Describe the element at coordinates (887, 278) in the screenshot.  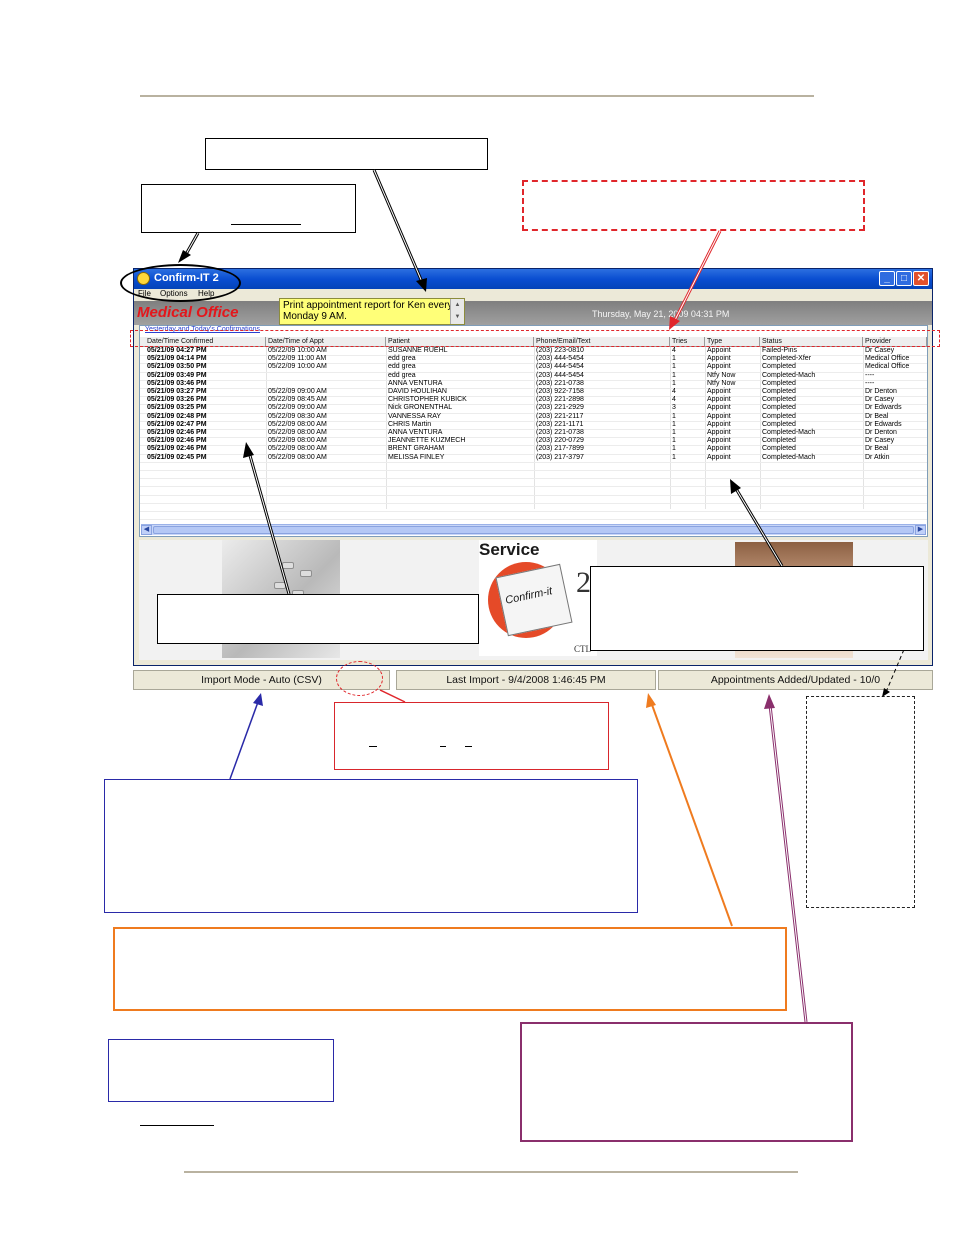
I see `minimize-button: _` at that location.